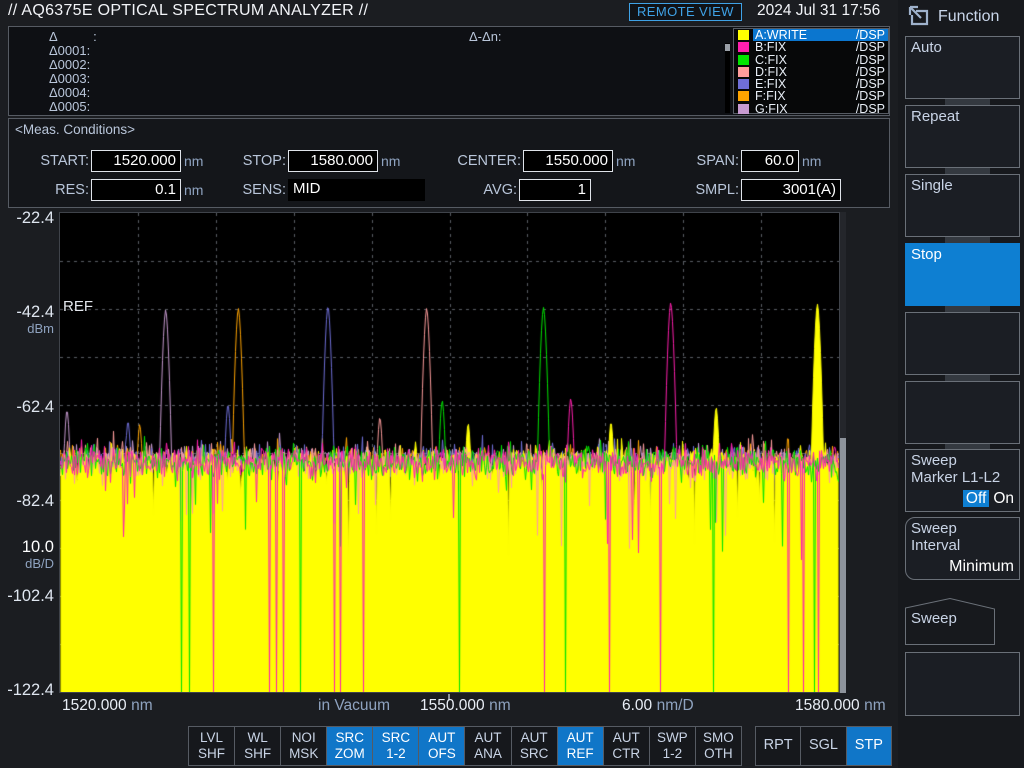 This screenshot has width=1024, height=768. I want to click on sweep-control-toolbar: RPT SGL STP, so click(823, 746).